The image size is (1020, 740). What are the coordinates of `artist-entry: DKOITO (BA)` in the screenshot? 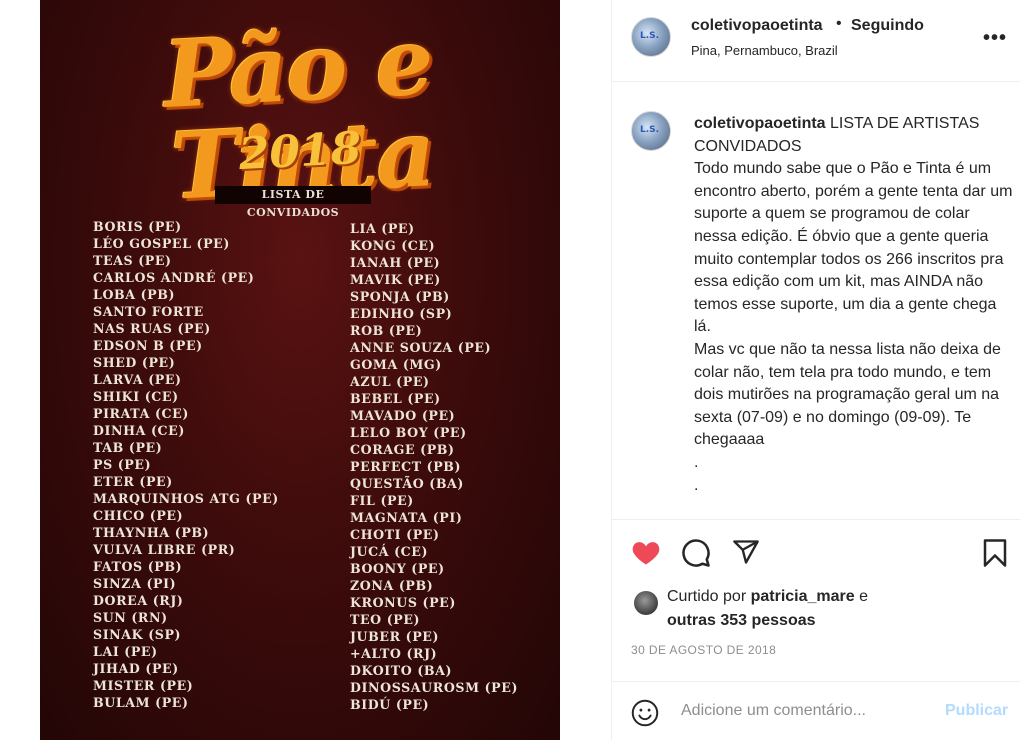 It's located at (401, 670).